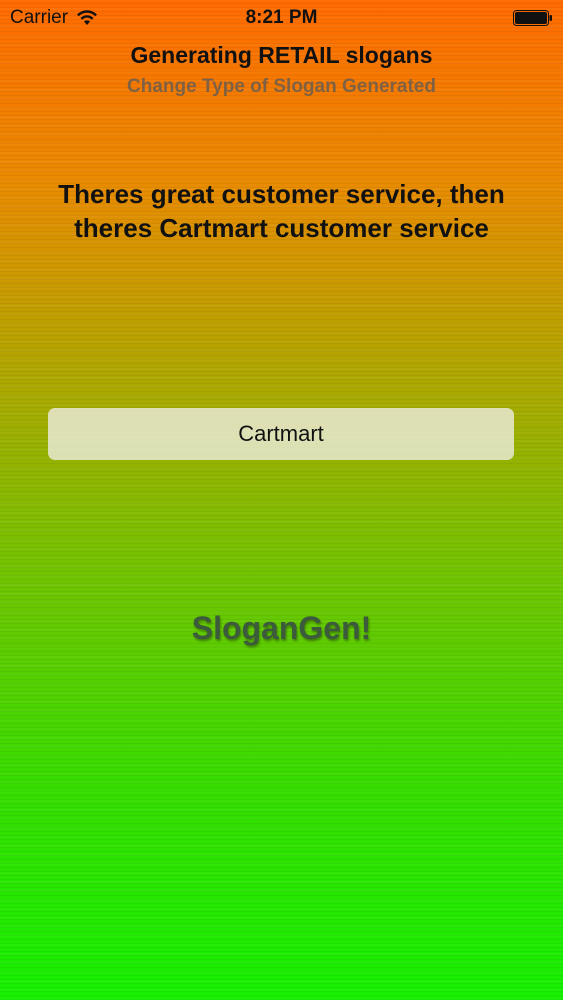 The width and height of the screenshot is (563, 1000). I want to click on status-time: 8:21 PM, so click(281, 17).